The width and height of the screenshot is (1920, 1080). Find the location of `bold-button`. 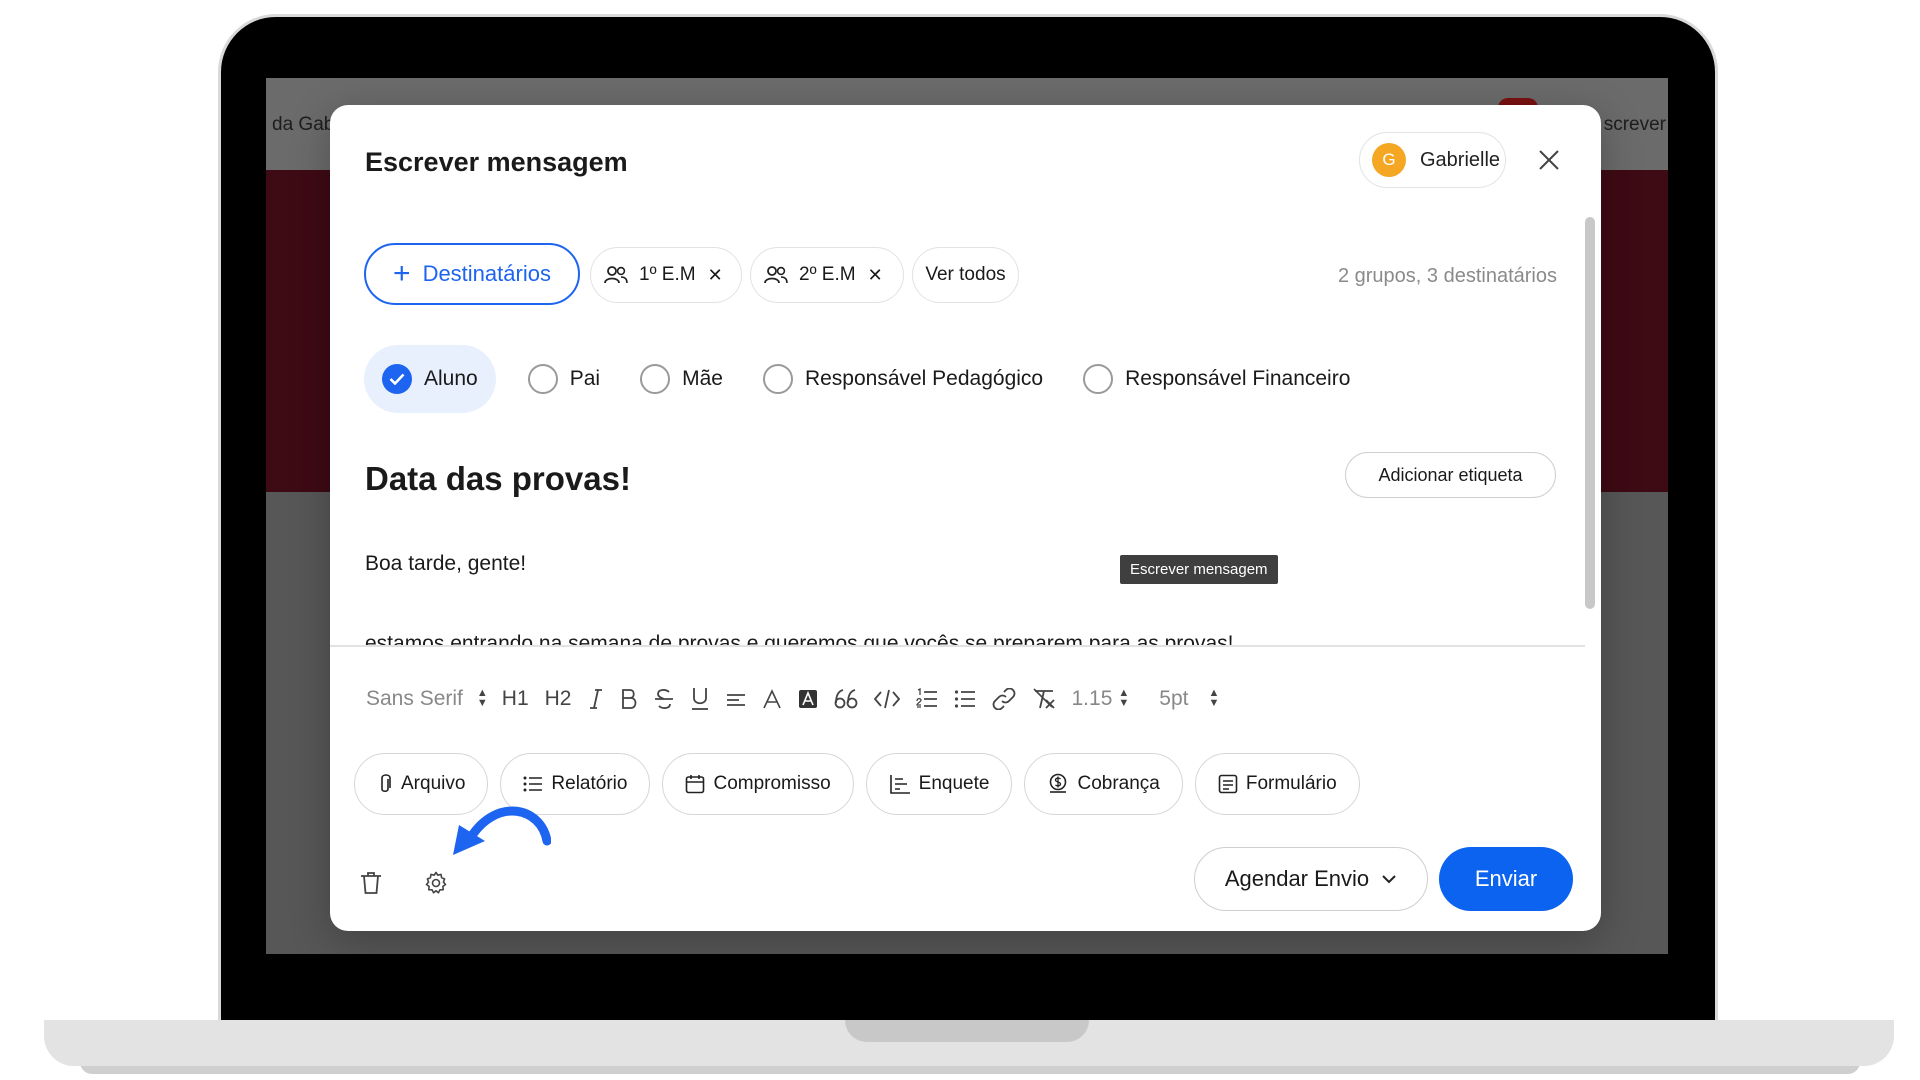

bold-button is located at coordinates (629, 699).